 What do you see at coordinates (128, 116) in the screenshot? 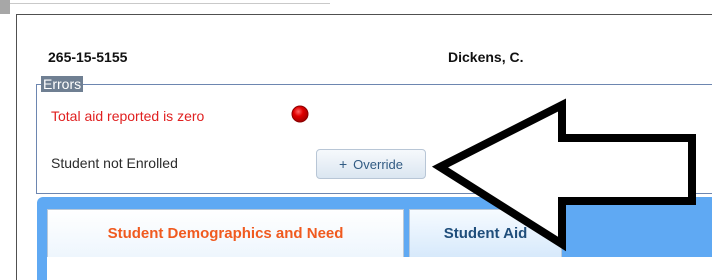
I see `error-message-zero-aid: Total aid reported is zero` at bounding box center [128, 116].